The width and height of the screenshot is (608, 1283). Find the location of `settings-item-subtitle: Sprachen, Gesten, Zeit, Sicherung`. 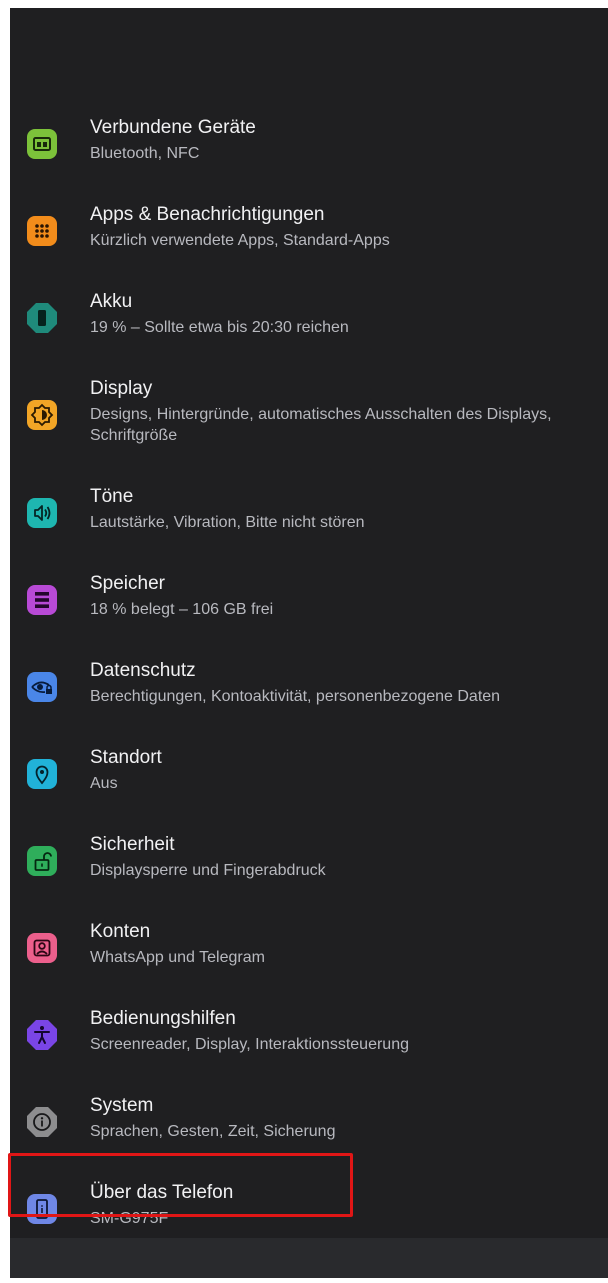

settings-item-subtitle: Sprachen, Gesten, Zeit, Sicherung is located at coordinates (213, 1131).